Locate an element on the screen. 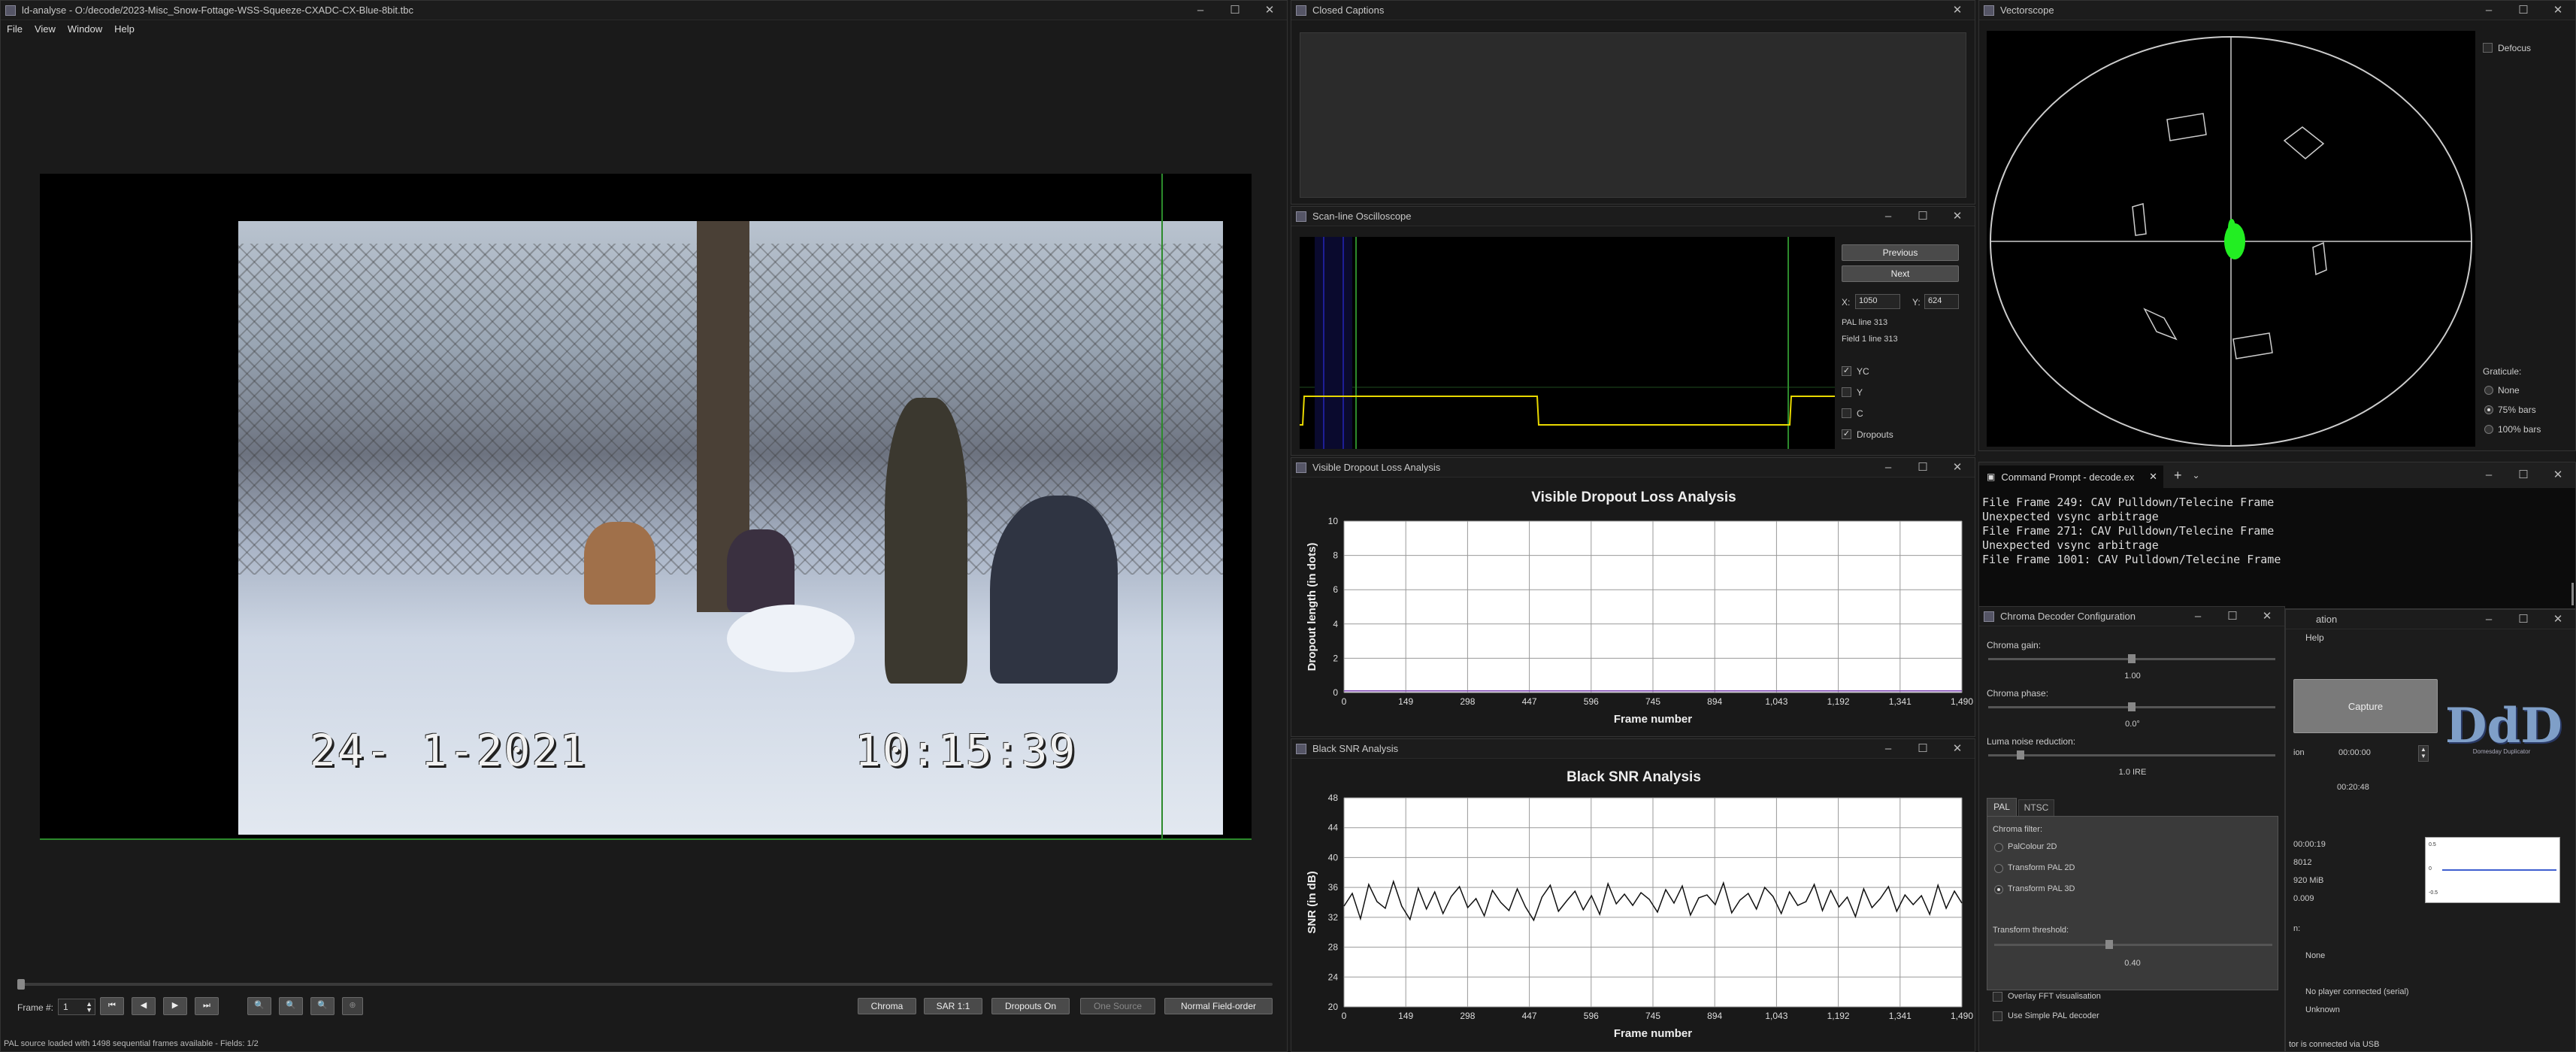  dropouts-checkbox: ✓ is located at coordinates (1846, 434).